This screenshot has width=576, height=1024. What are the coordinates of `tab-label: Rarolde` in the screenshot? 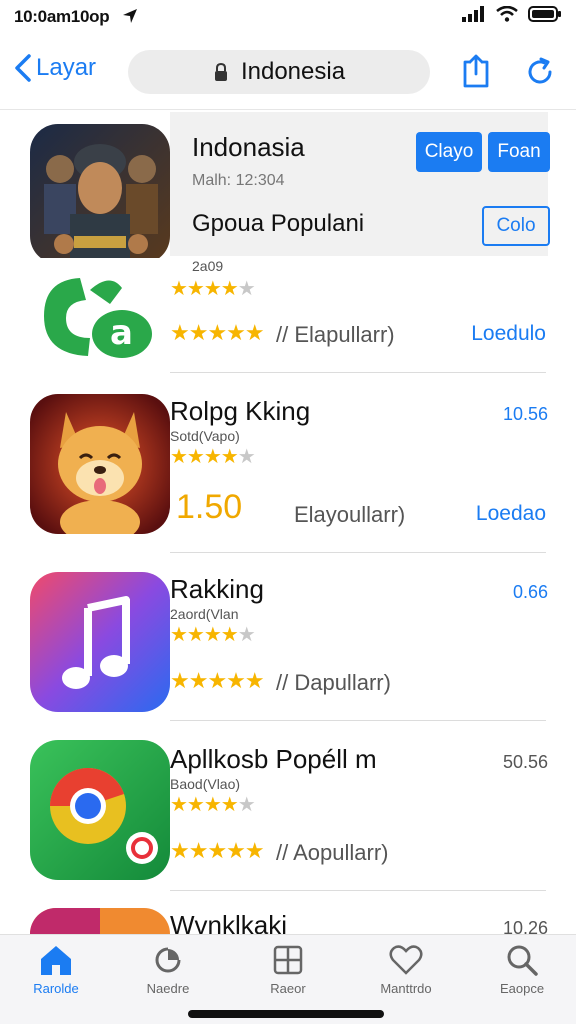 It's located at (56, 988).